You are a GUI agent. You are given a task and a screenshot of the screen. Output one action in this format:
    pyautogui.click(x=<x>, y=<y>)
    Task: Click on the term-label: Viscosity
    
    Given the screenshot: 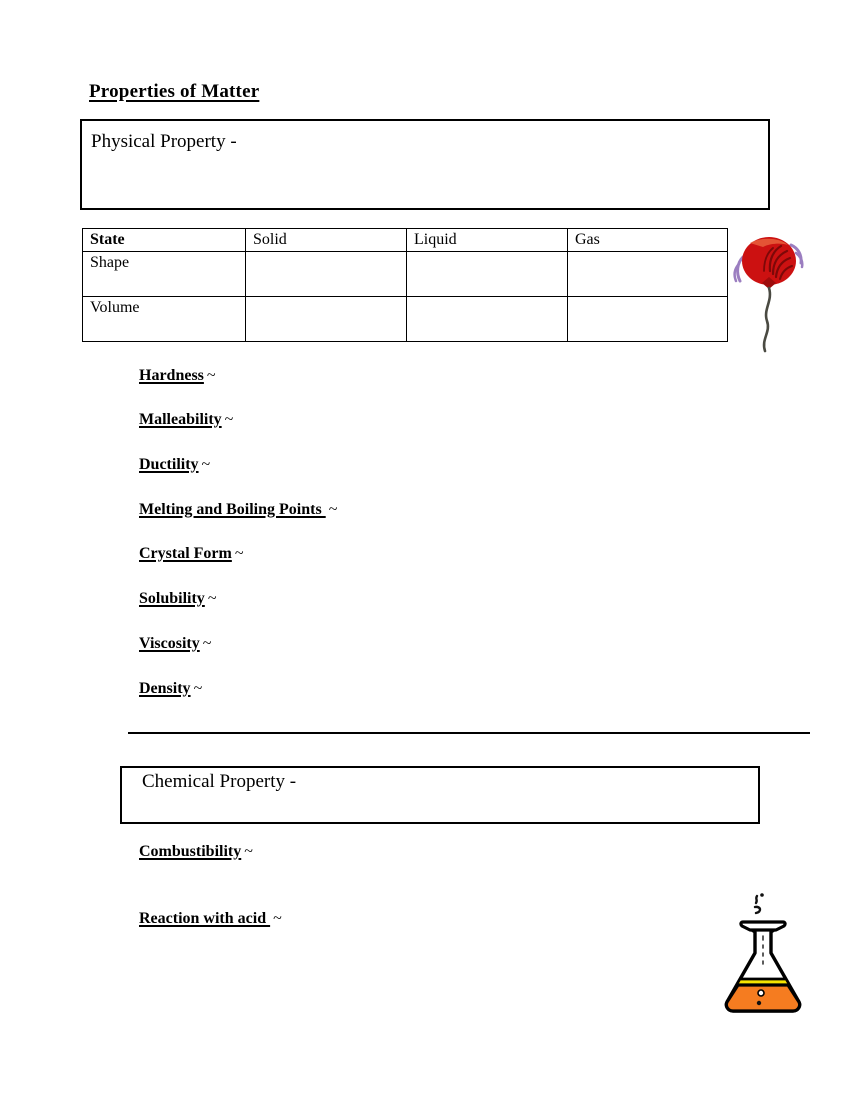 What is the action you would take?
    pyautogui.click(x=169, y=643)
    